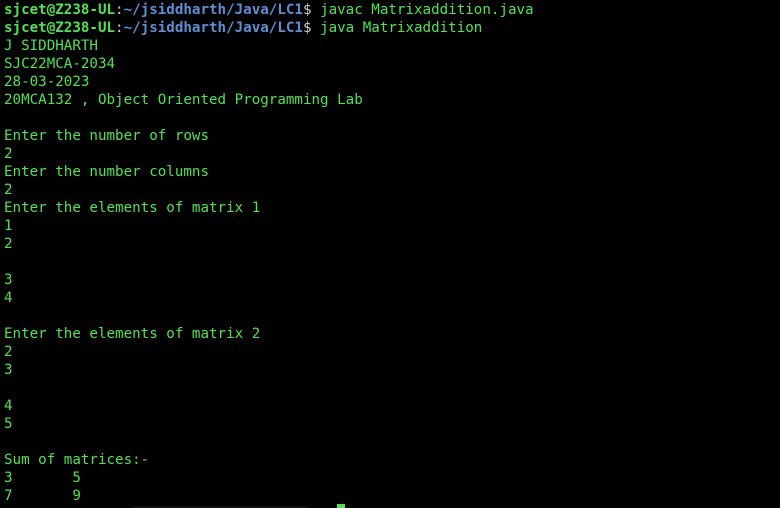 The height and width of the screenshot is (508, 780). Describe the element at coordinates (132, 334) in the screenshot. I see `output-line: Enter the elements of matrix 2` at that location.